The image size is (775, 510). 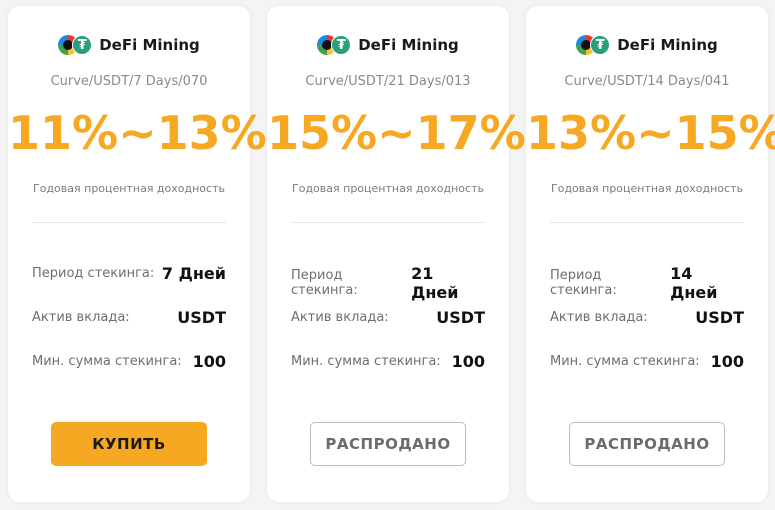 What do you see at coordinates (388, 81) in the screenshot?
I see `pool-identifier: Curve/USDT/21 Days/013` at bounding box center [388, 81].